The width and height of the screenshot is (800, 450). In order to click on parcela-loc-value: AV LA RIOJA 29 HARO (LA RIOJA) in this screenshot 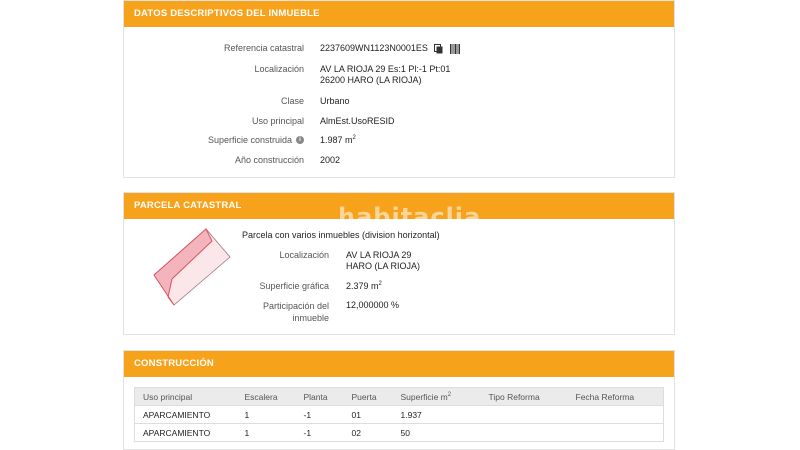, I will do `click(383, 261)`.